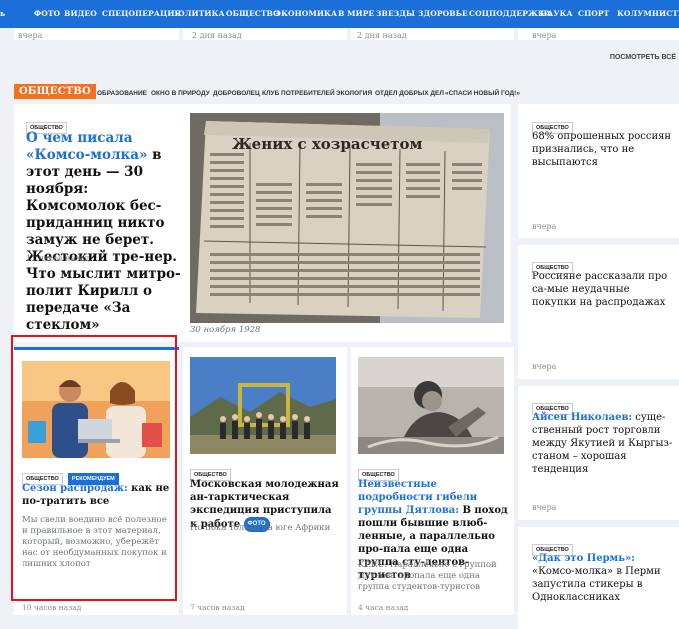 This screenshot has height=629, width=679. Describe the element at coordinates (409, 93) in the screenshot. I see `subtab-good-deeds: ОТДЕЛ ДОБРЫХ ДЕЛ` at that location.